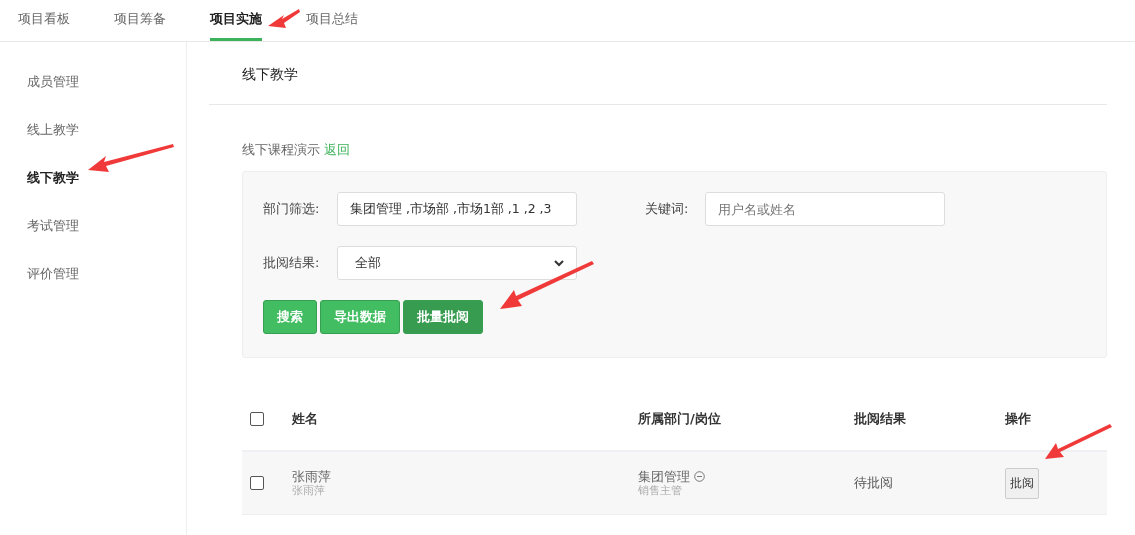 This screenshot has width=1135, height=535. I want to click on result-dropdown: 全部, so click(457, 263).